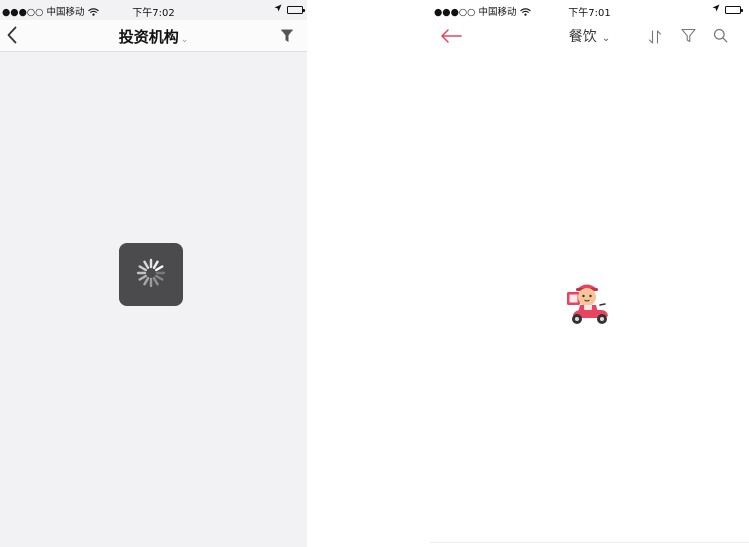  I want to click on funnel-outline-icon, so click(688, 37).